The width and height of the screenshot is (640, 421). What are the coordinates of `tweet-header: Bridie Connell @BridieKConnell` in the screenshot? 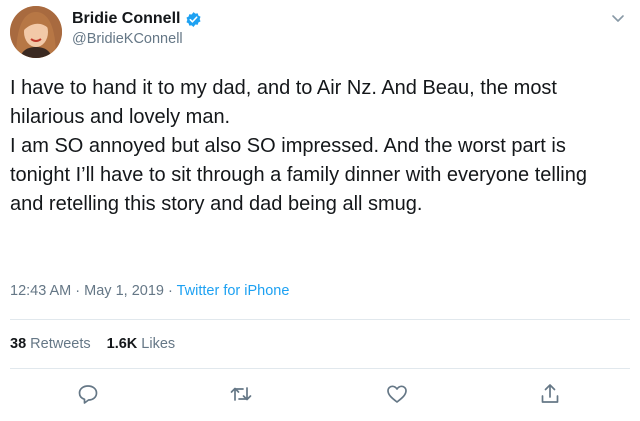 It's located at (320, 32).